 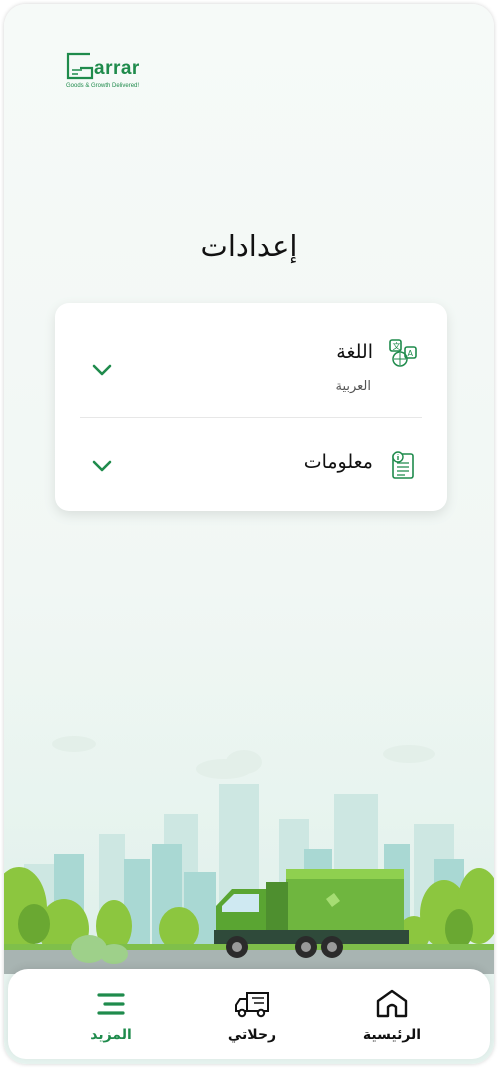 I want to click on language-value: العربية, so click(x=353, y=386).